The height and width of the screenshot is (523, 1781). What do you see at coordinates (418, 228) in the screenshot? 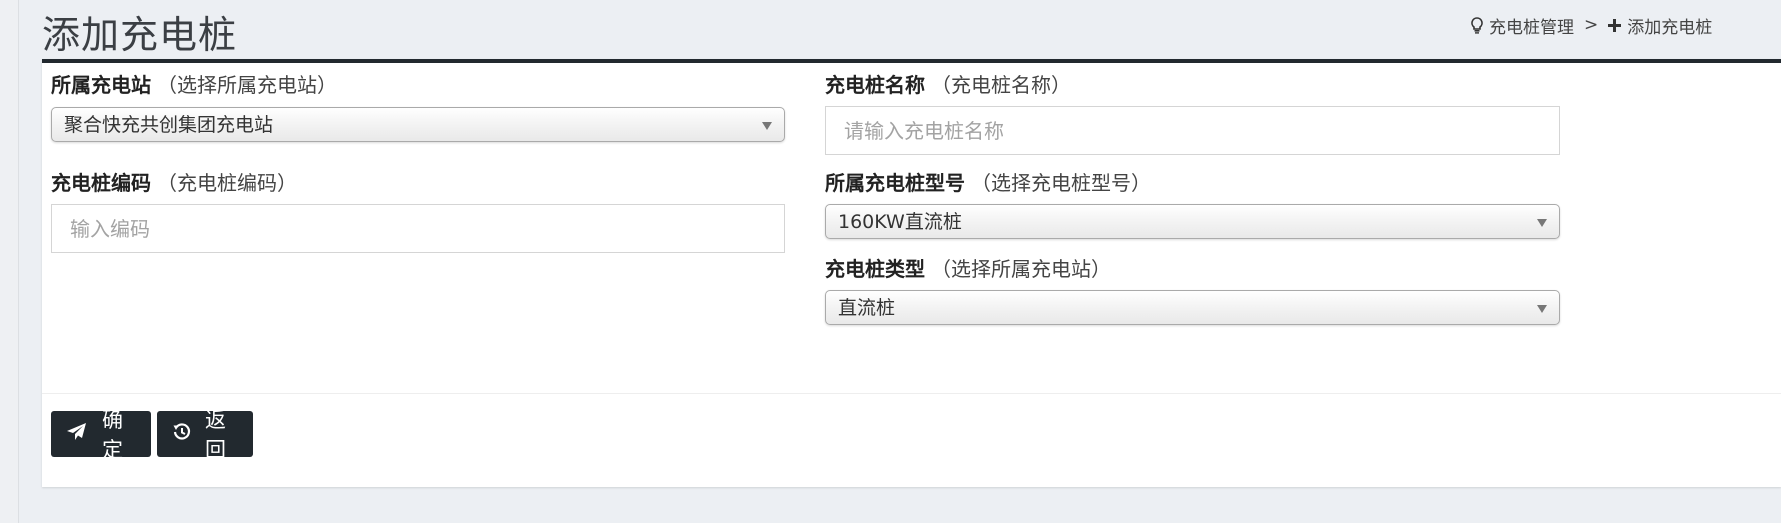
I see `pile-code-input` at bounding box center [418, 228].